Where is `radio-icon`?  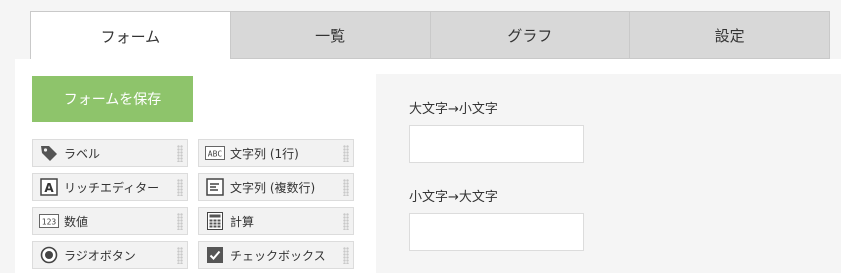 radio-icon is located at coordinates (49, 255).